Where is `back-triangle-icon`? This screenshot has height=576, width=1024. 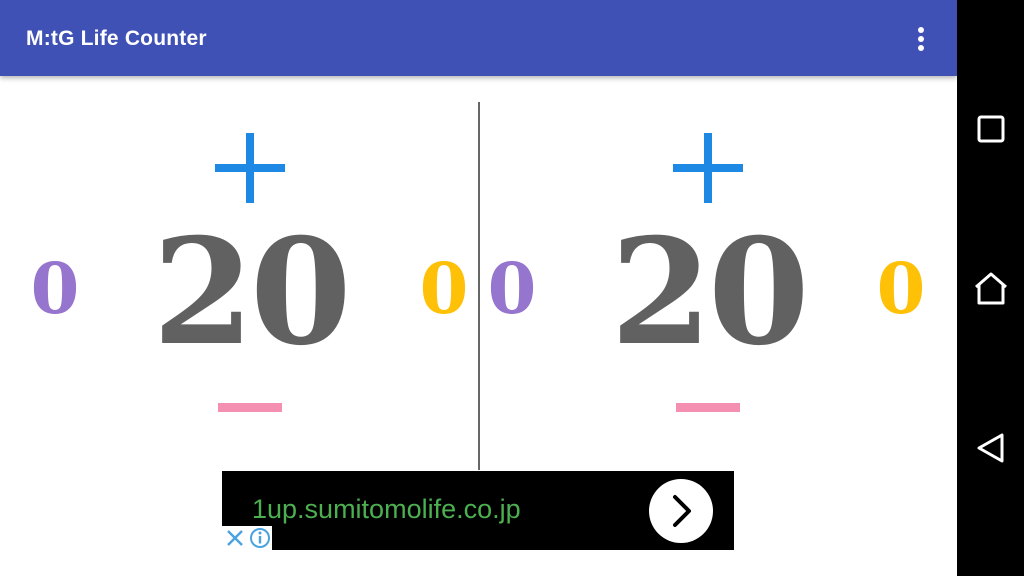
back-triangle-icon is located at coordinates (991, 448).